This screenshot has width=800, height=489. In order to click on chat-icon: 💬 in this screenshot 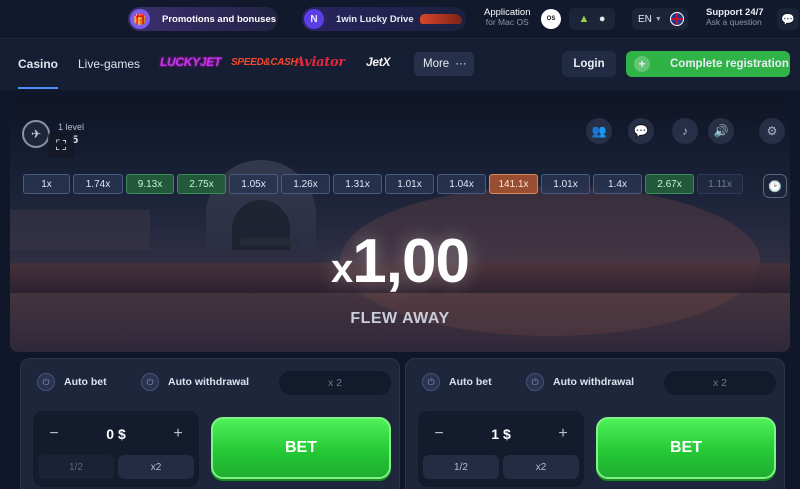, I will do `click(788, 19)`.